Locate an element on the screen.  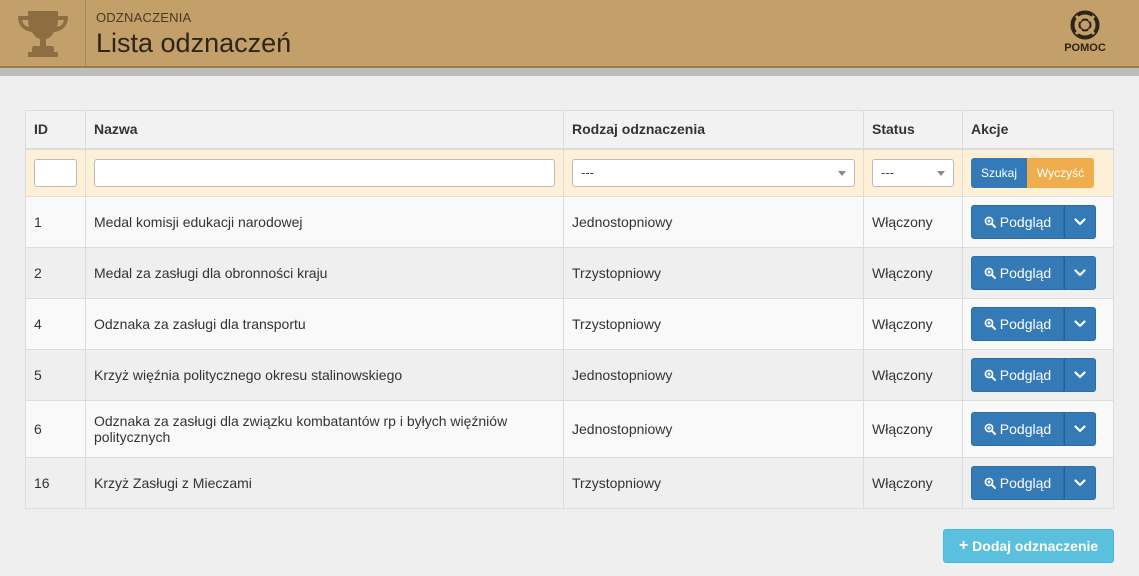
filter-cell-name is located at coordinates (324, 172).